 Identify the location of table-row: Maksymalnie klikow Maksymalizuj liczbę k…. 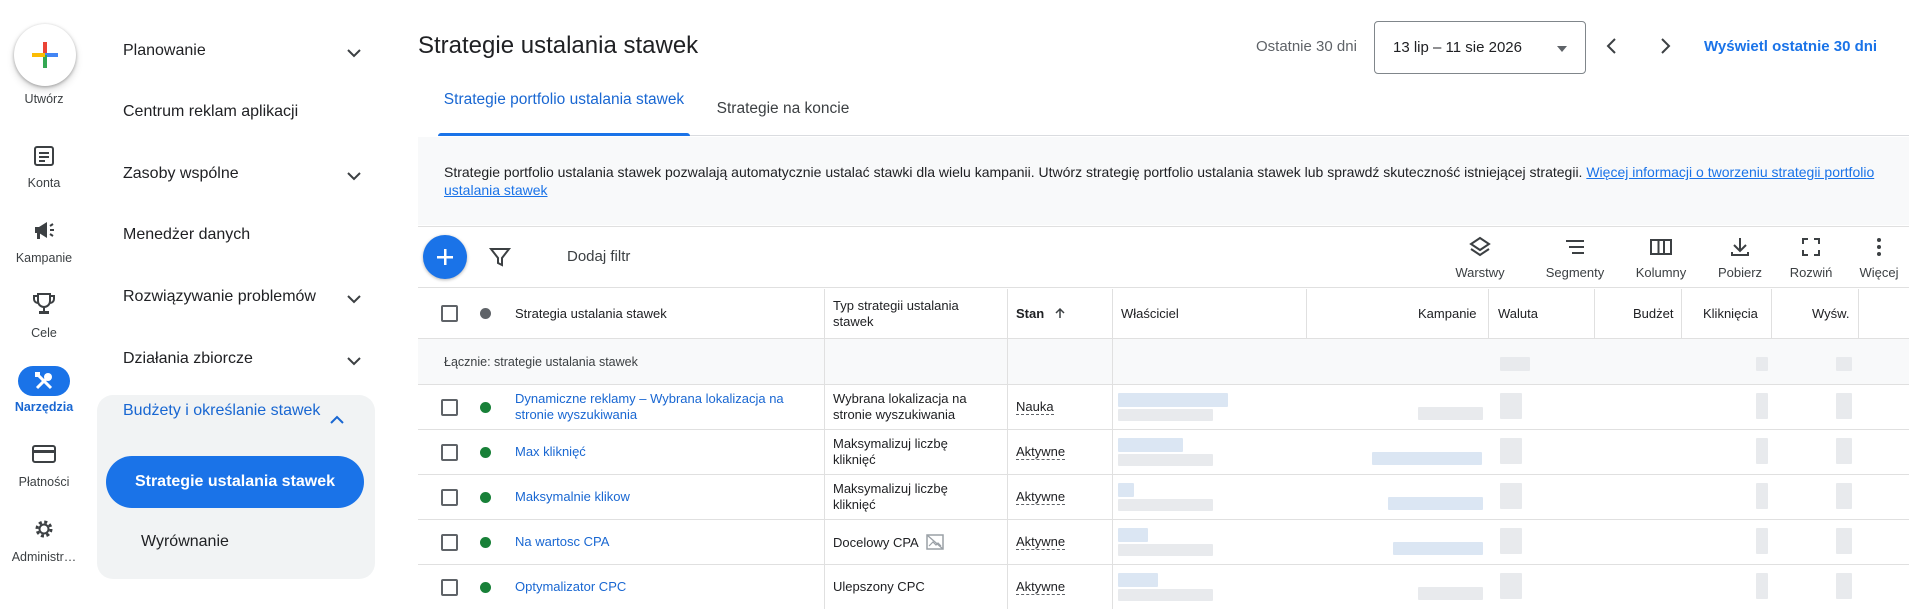
(1163, 497).